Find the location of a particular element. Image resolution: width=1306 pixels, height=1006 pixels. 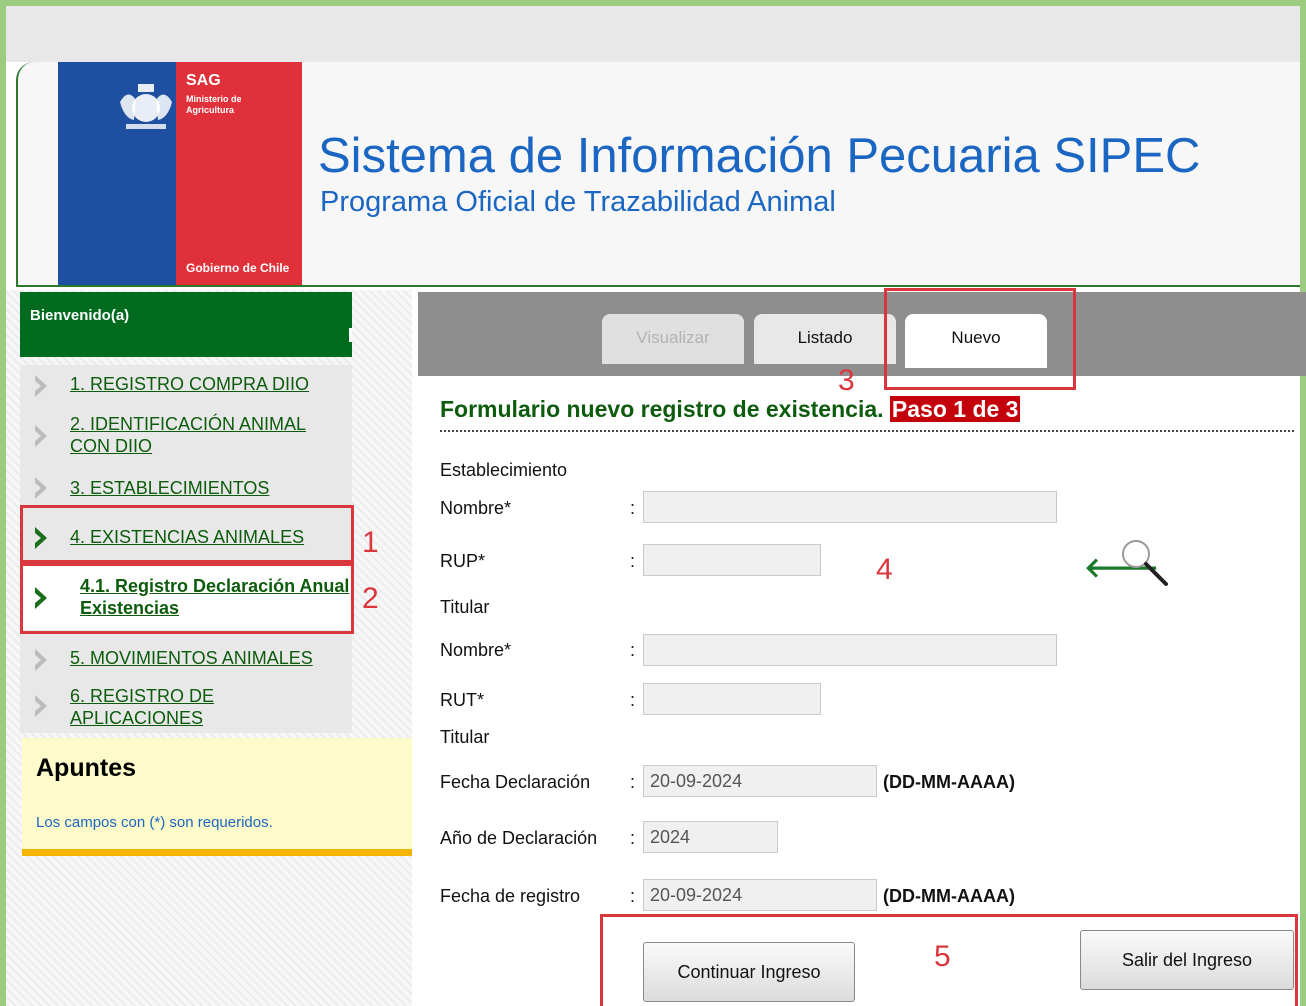

fecha-registro-label: Fecha de registro is located at coordinates (510, 896).